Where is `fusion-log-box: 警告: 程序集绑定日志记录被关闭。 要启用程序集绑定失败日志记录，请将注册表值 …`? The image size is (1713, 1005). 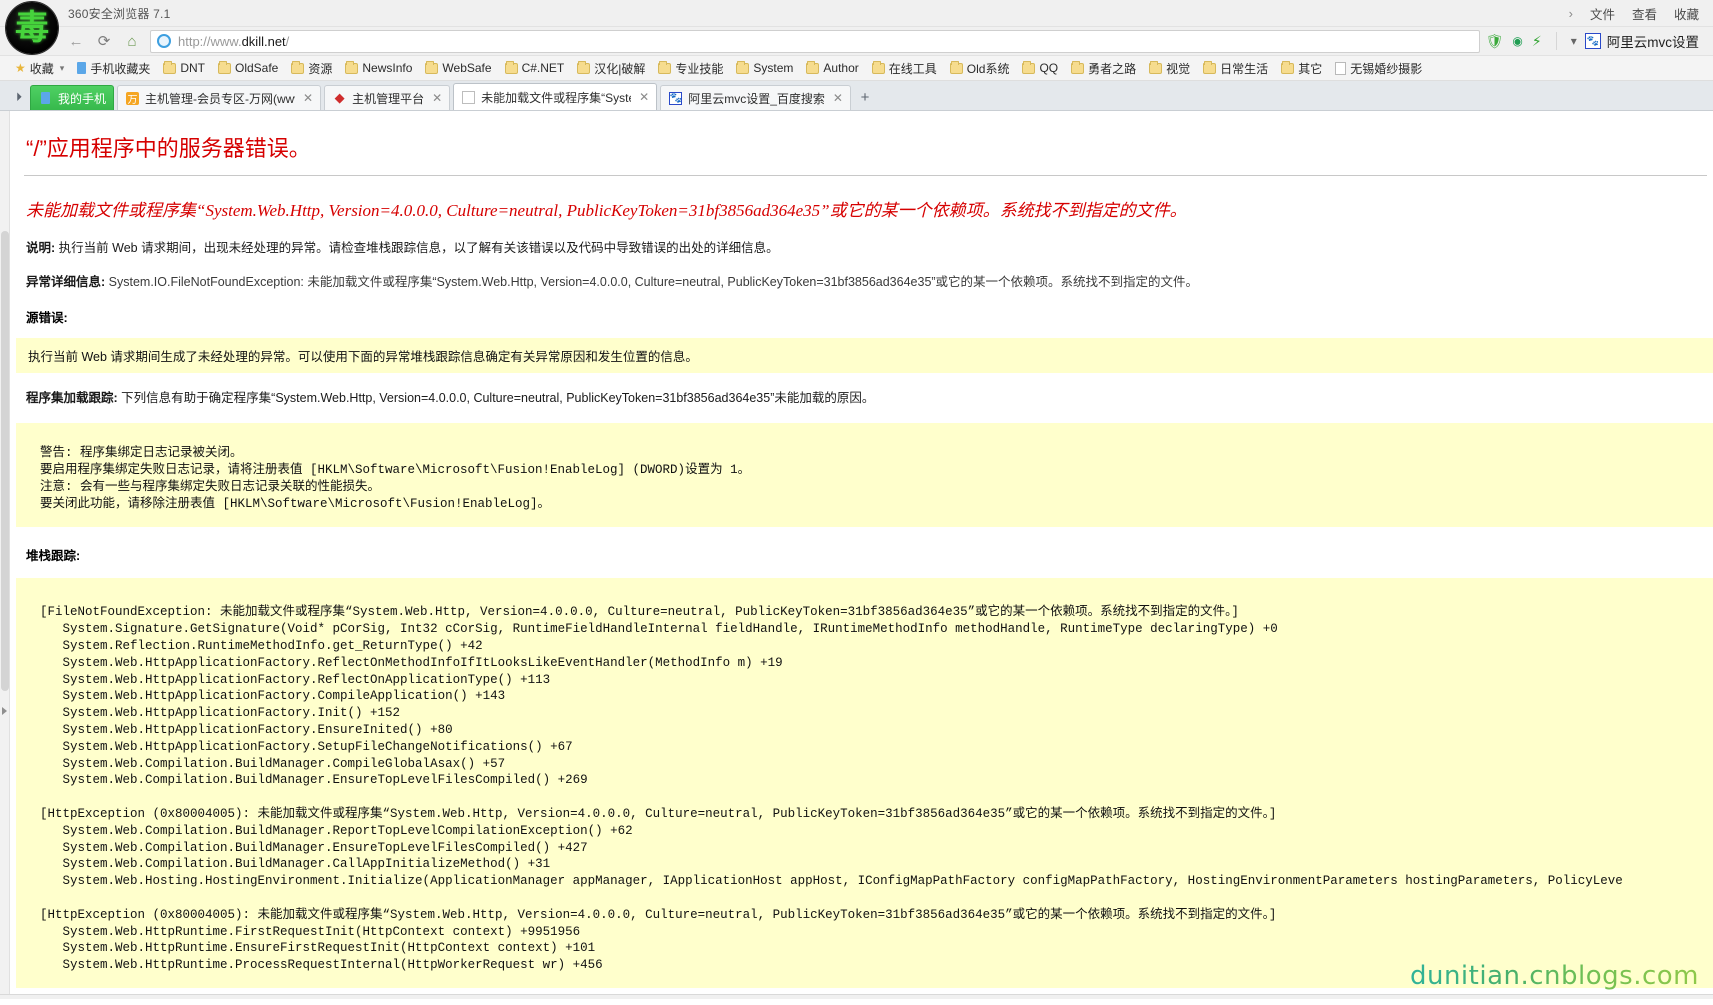
fusion-log-box: 警告: 程序集绑定日志记录被关闭。 要启用程序集绑定失败日志记录，请将注册表值 … is located at coordinates (864, 475).